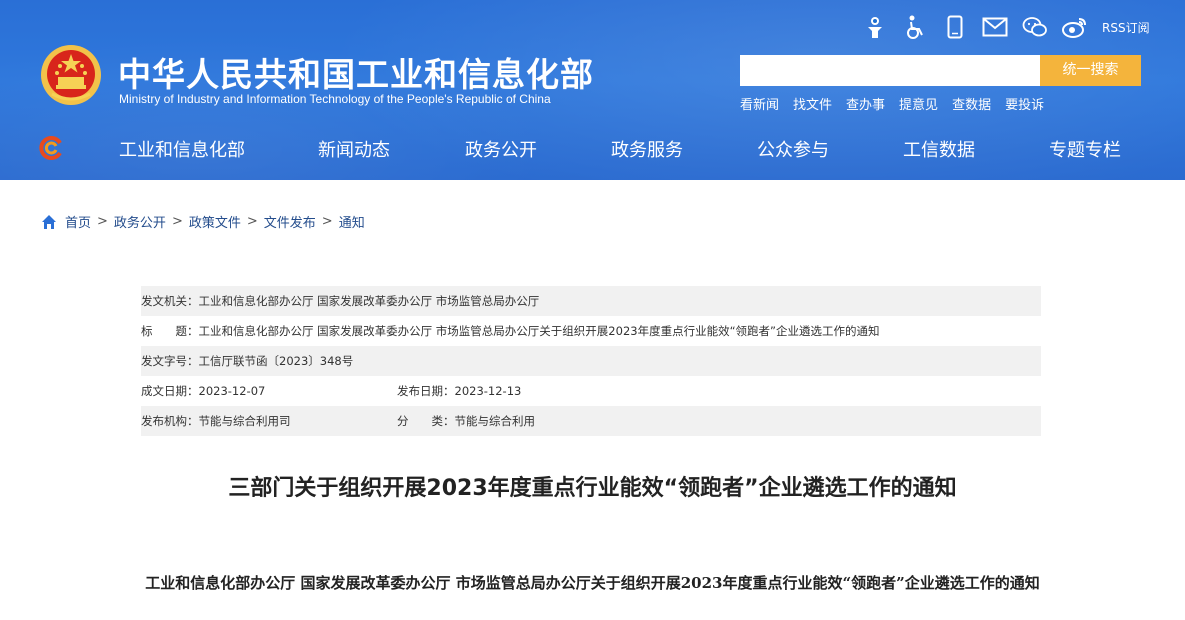  Describe the element at coordinates (182, 149) in the screenshot. I see `nav-item-miit: 工业和信息化部` at that location.